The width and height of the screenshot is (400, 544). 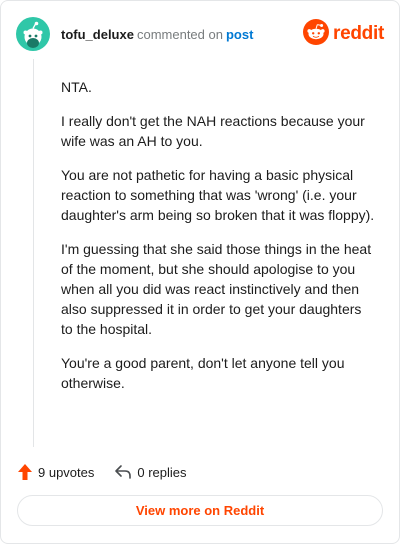 What do you see at coordinates (179, 34) in the screenshot?
I see `comment-verb: commented on` at bounding box center [179, 34].